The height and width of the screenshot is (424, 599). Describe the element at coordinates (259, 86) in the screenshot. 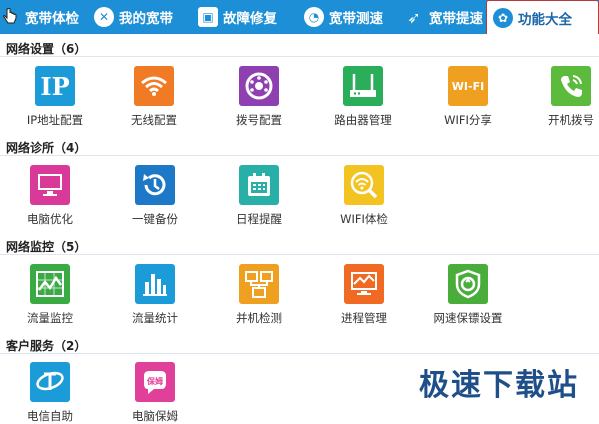

I see `dial-icon` at that location.